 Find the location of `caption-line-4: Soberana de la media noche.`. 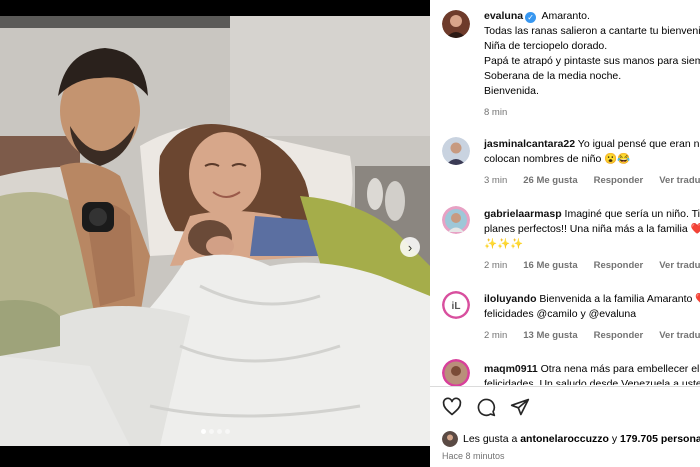

caption-line-4: Soberana de la media noche. is located at coordinates (553, 76).